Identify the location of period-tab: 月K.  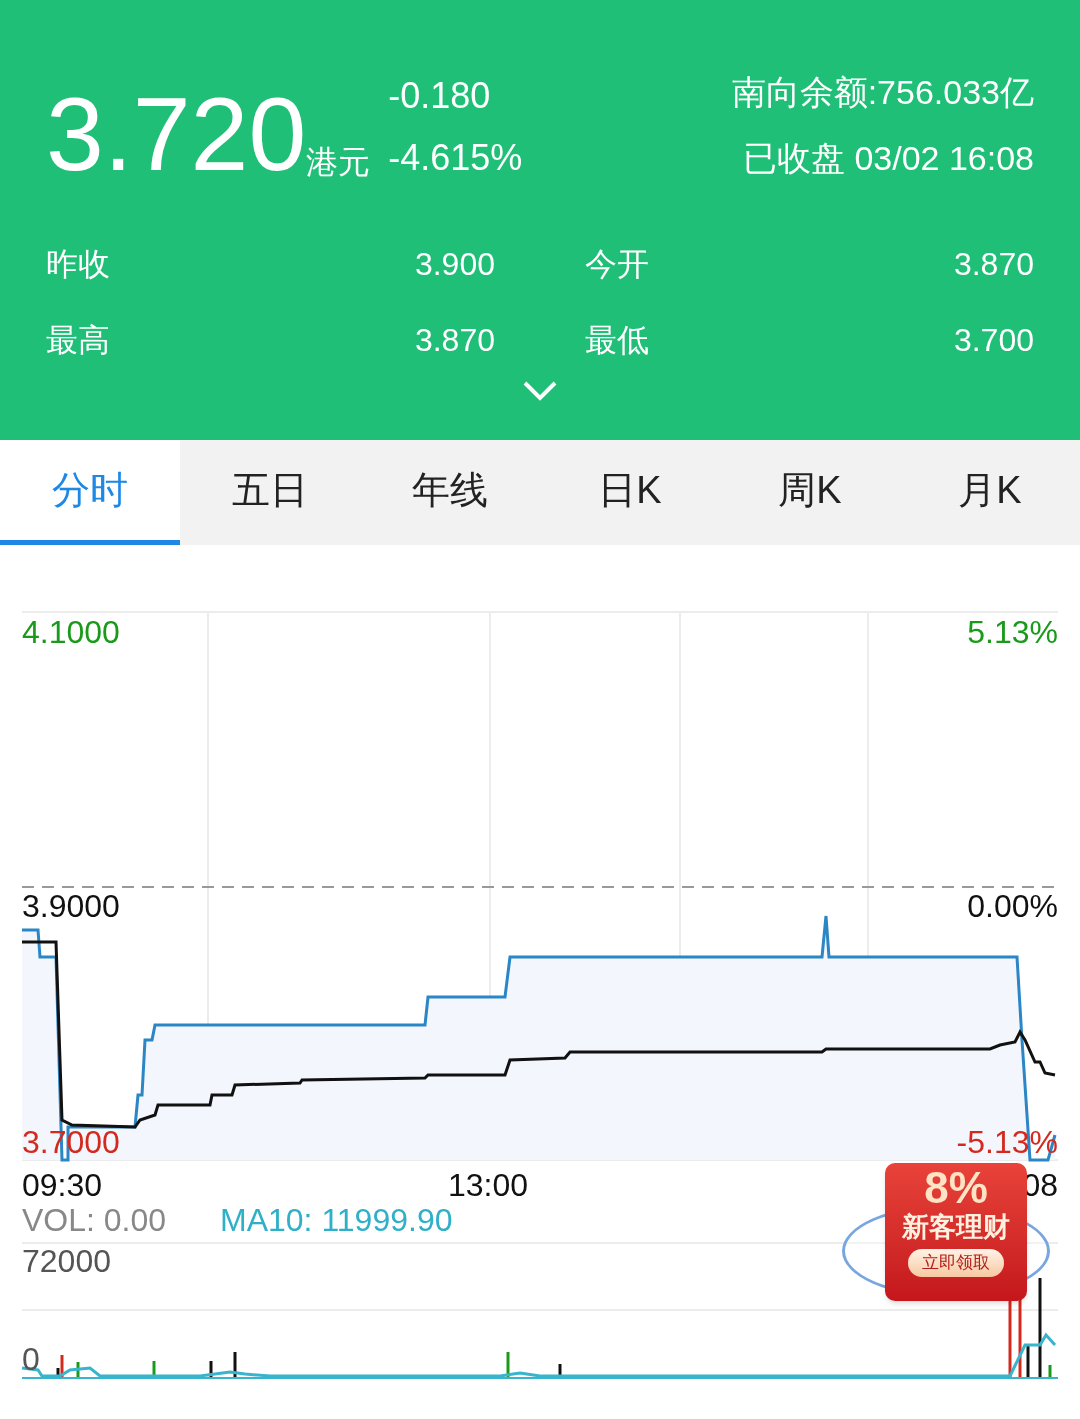
(990, 492).